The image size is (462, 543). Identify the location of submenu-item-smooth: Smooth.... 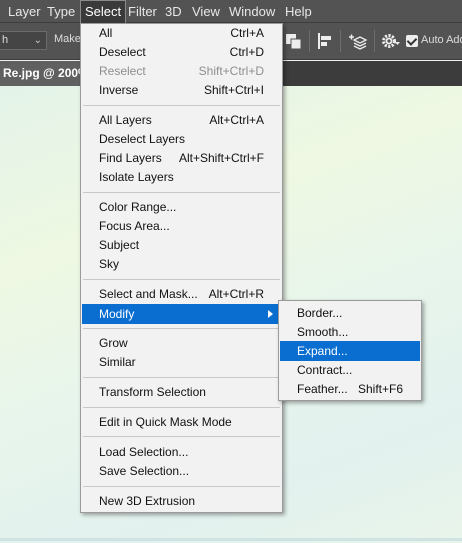
(350, 332).